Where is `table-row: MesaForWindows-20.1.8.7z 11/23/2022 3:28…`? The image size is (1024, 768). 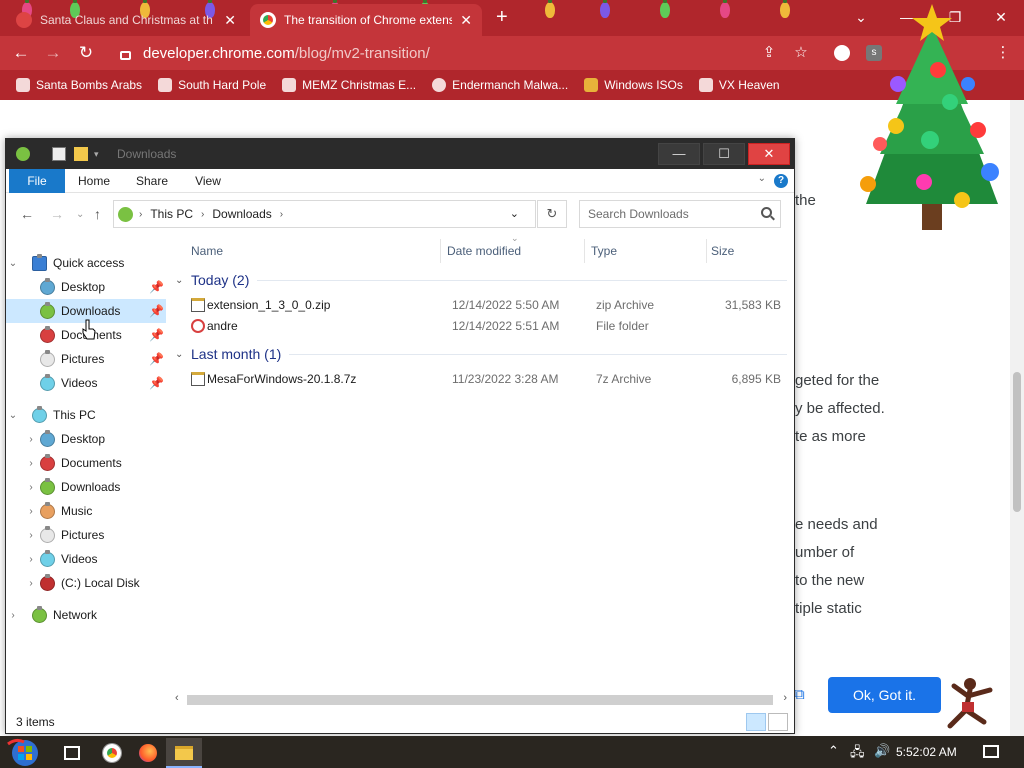
table-row: MesaForWindows-20.1.8.7z 11/23/2022 3:28… is located at coordinates (481, 379).